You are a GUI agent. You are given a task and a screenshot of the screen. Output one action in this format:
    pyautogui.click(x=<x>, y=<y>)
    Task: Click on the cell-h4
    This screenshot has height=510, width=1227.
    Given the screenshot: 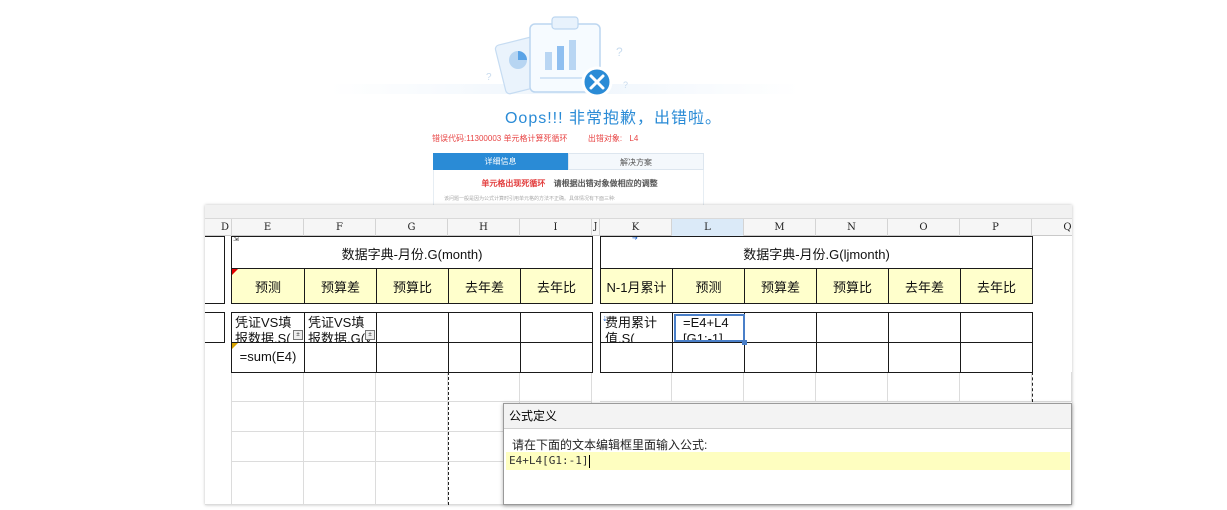 What is the action you would take?
    pyautogui.click(x=484, y=357)
    